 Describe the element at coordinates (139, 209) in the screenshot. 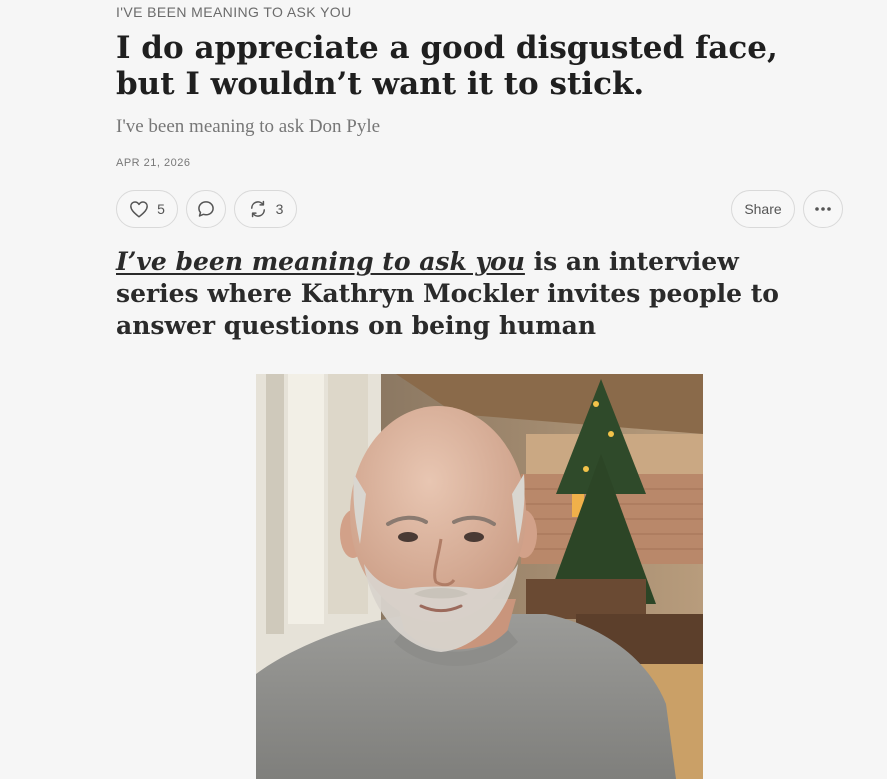

I see `heart-icon` at that location.